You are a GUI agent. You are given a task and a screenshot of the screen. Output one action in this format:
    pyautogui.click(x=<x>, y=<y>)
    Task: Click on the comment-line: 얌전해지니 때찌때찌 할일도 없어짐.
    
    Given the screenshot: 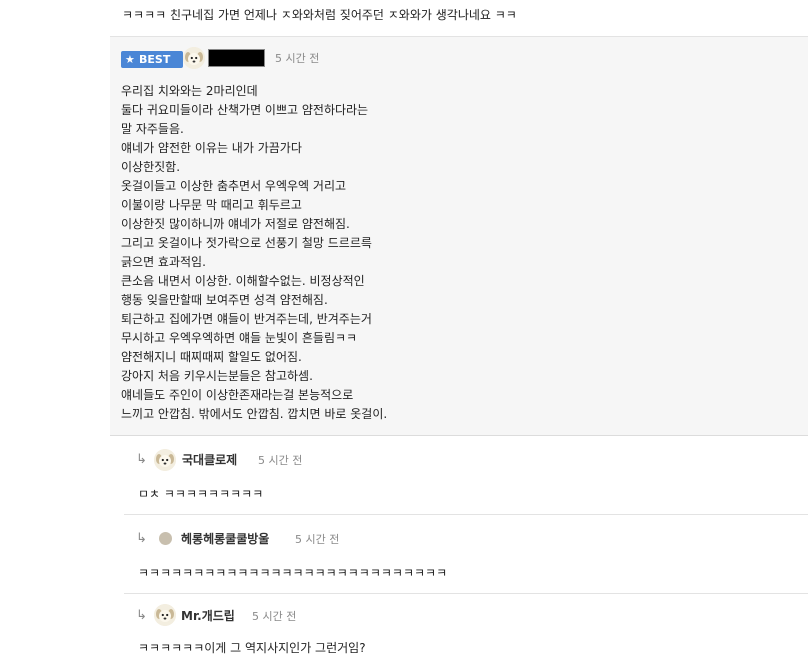 What is the action you would take?
    pyautogui.click(x=211, y=357)
    